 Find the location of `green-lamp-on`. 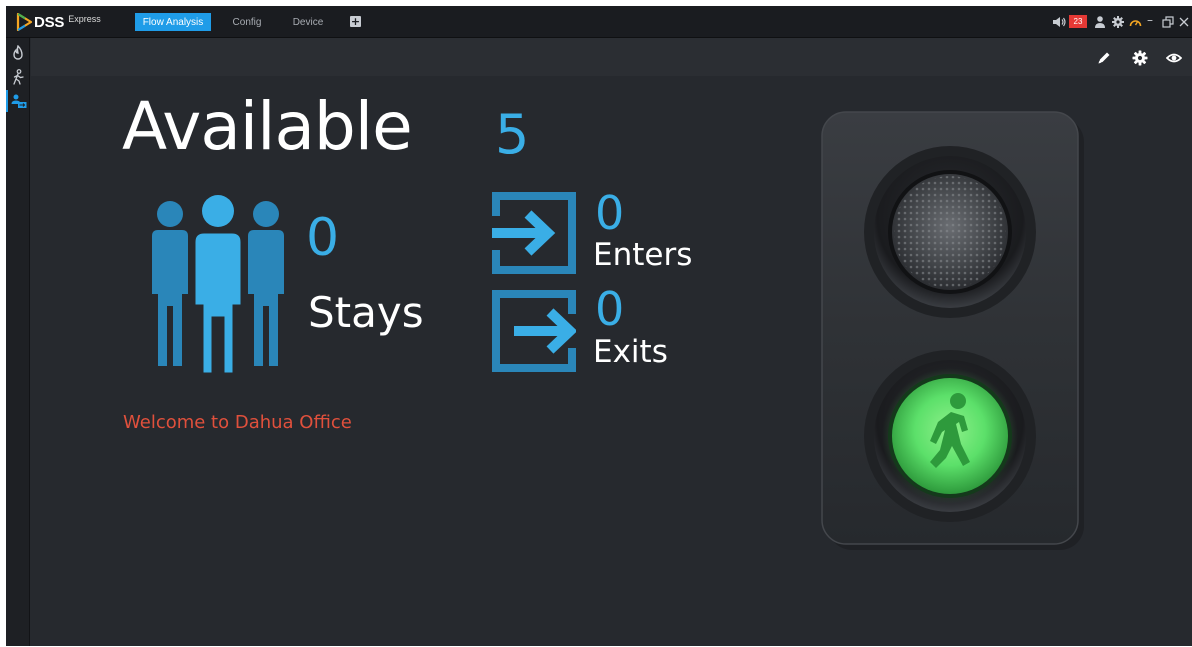

green-lamp-on is located at coordinates (950, 436).